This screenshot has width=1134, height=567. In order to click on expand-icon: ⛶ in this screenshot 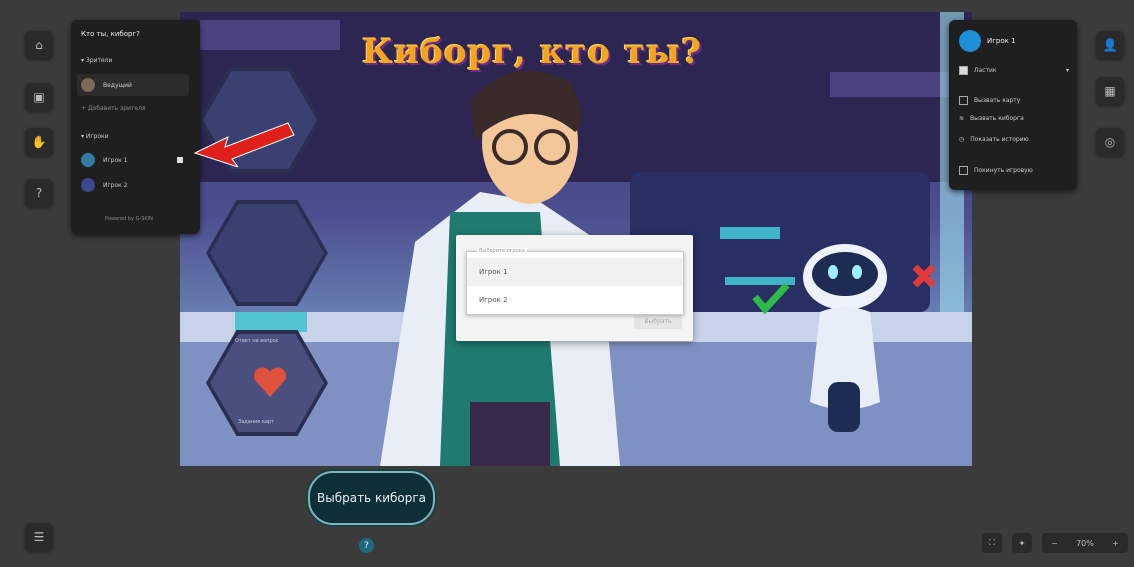, I will do `click(992, 542)`.